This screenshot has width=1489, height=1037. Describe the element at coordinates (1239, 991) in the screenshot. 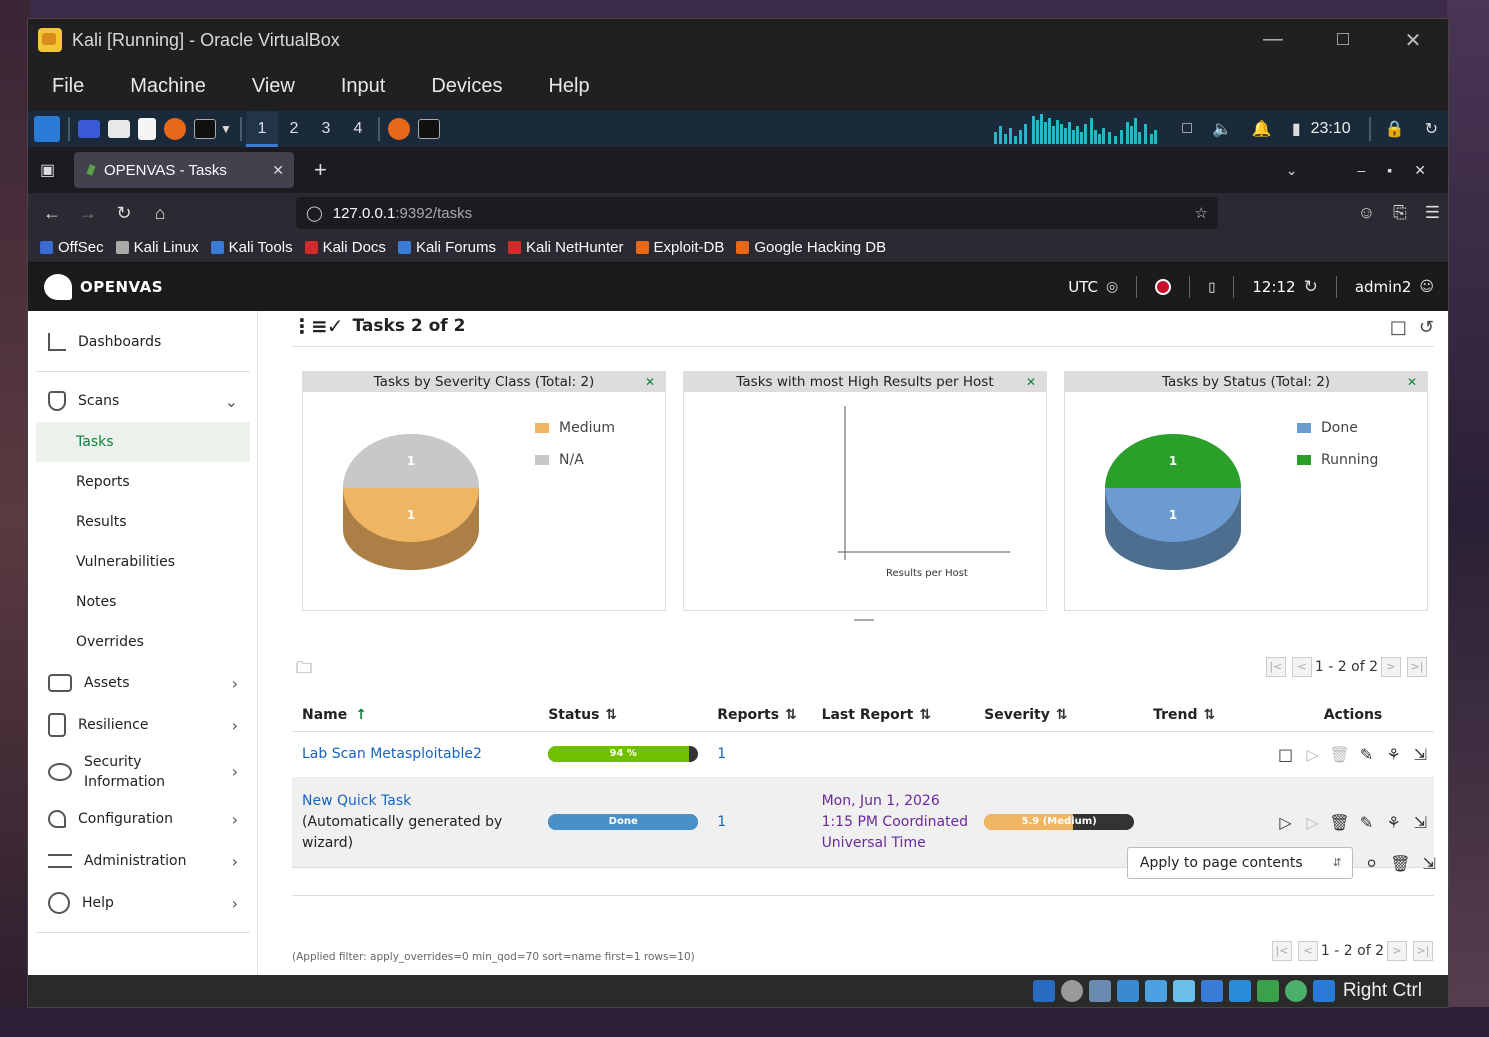

I see `recording-icon` at that location.